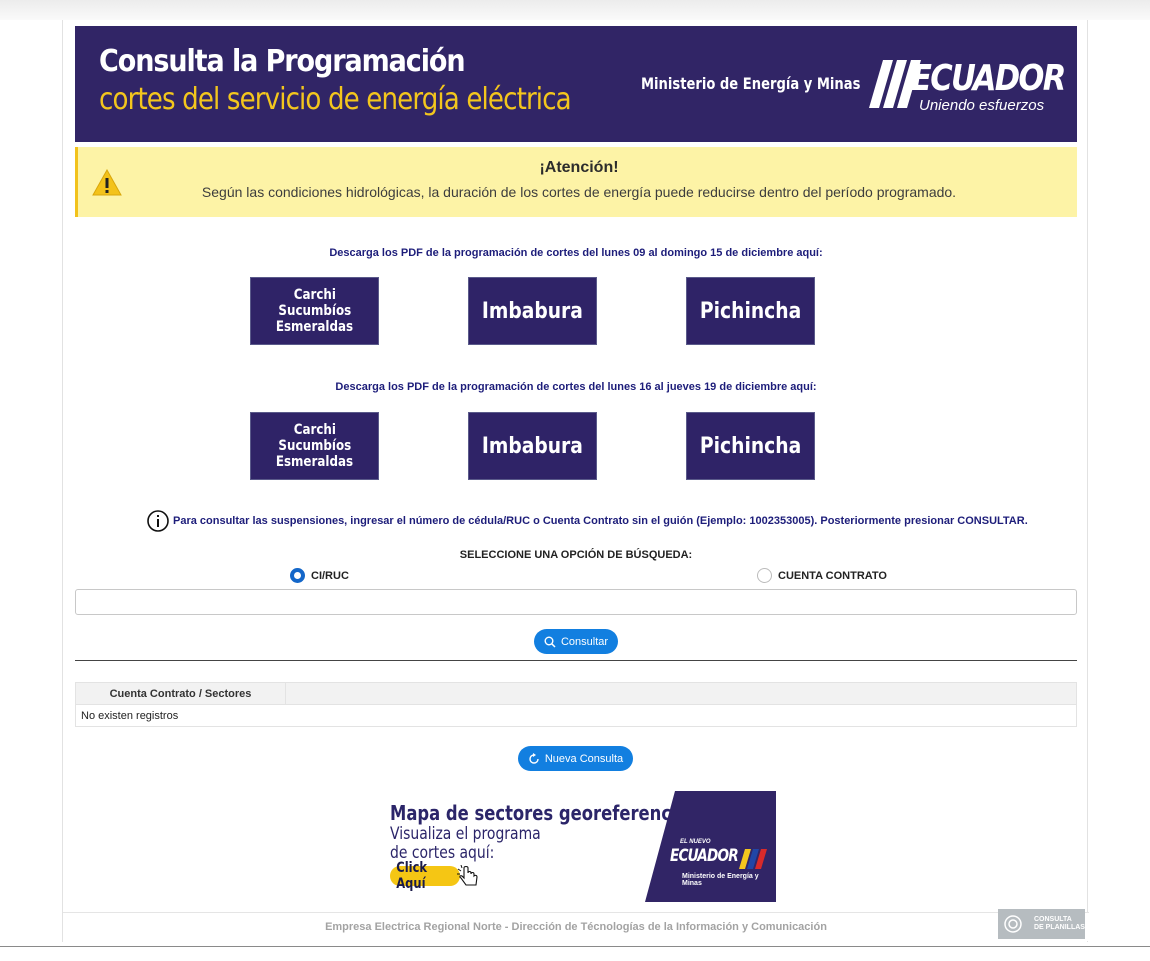 This screenshot has width=1150, height=961. Describe the element at coordinates (832, 575) in the screenshot. I see `radio-cuenta-contrato-label: CUENTA CONTRATO` at that location.